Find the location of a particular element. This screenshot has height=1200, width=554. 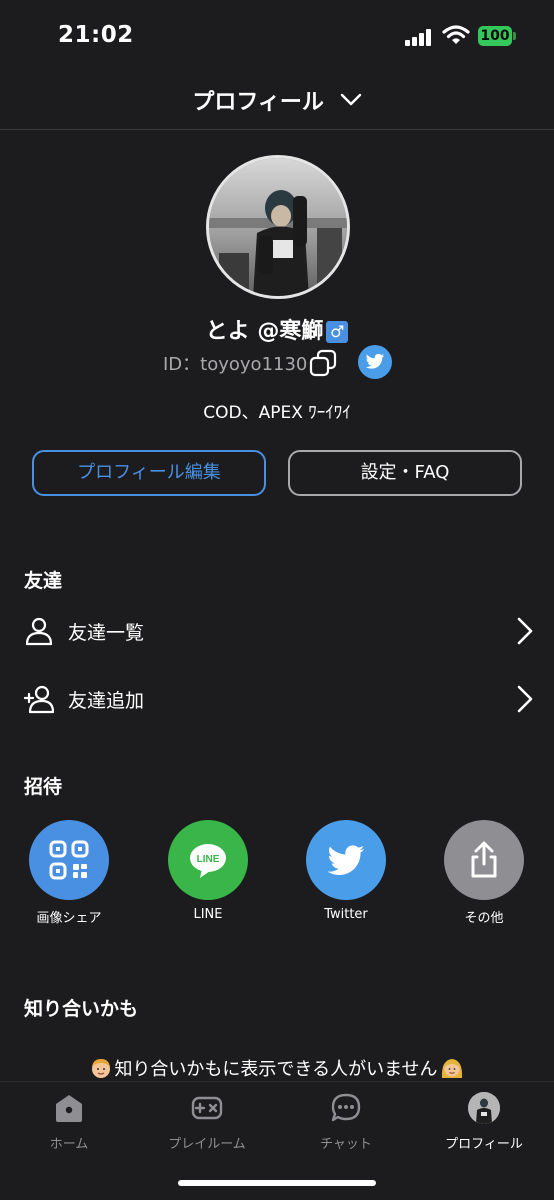

share-icon is located at coordinates (484, 860).